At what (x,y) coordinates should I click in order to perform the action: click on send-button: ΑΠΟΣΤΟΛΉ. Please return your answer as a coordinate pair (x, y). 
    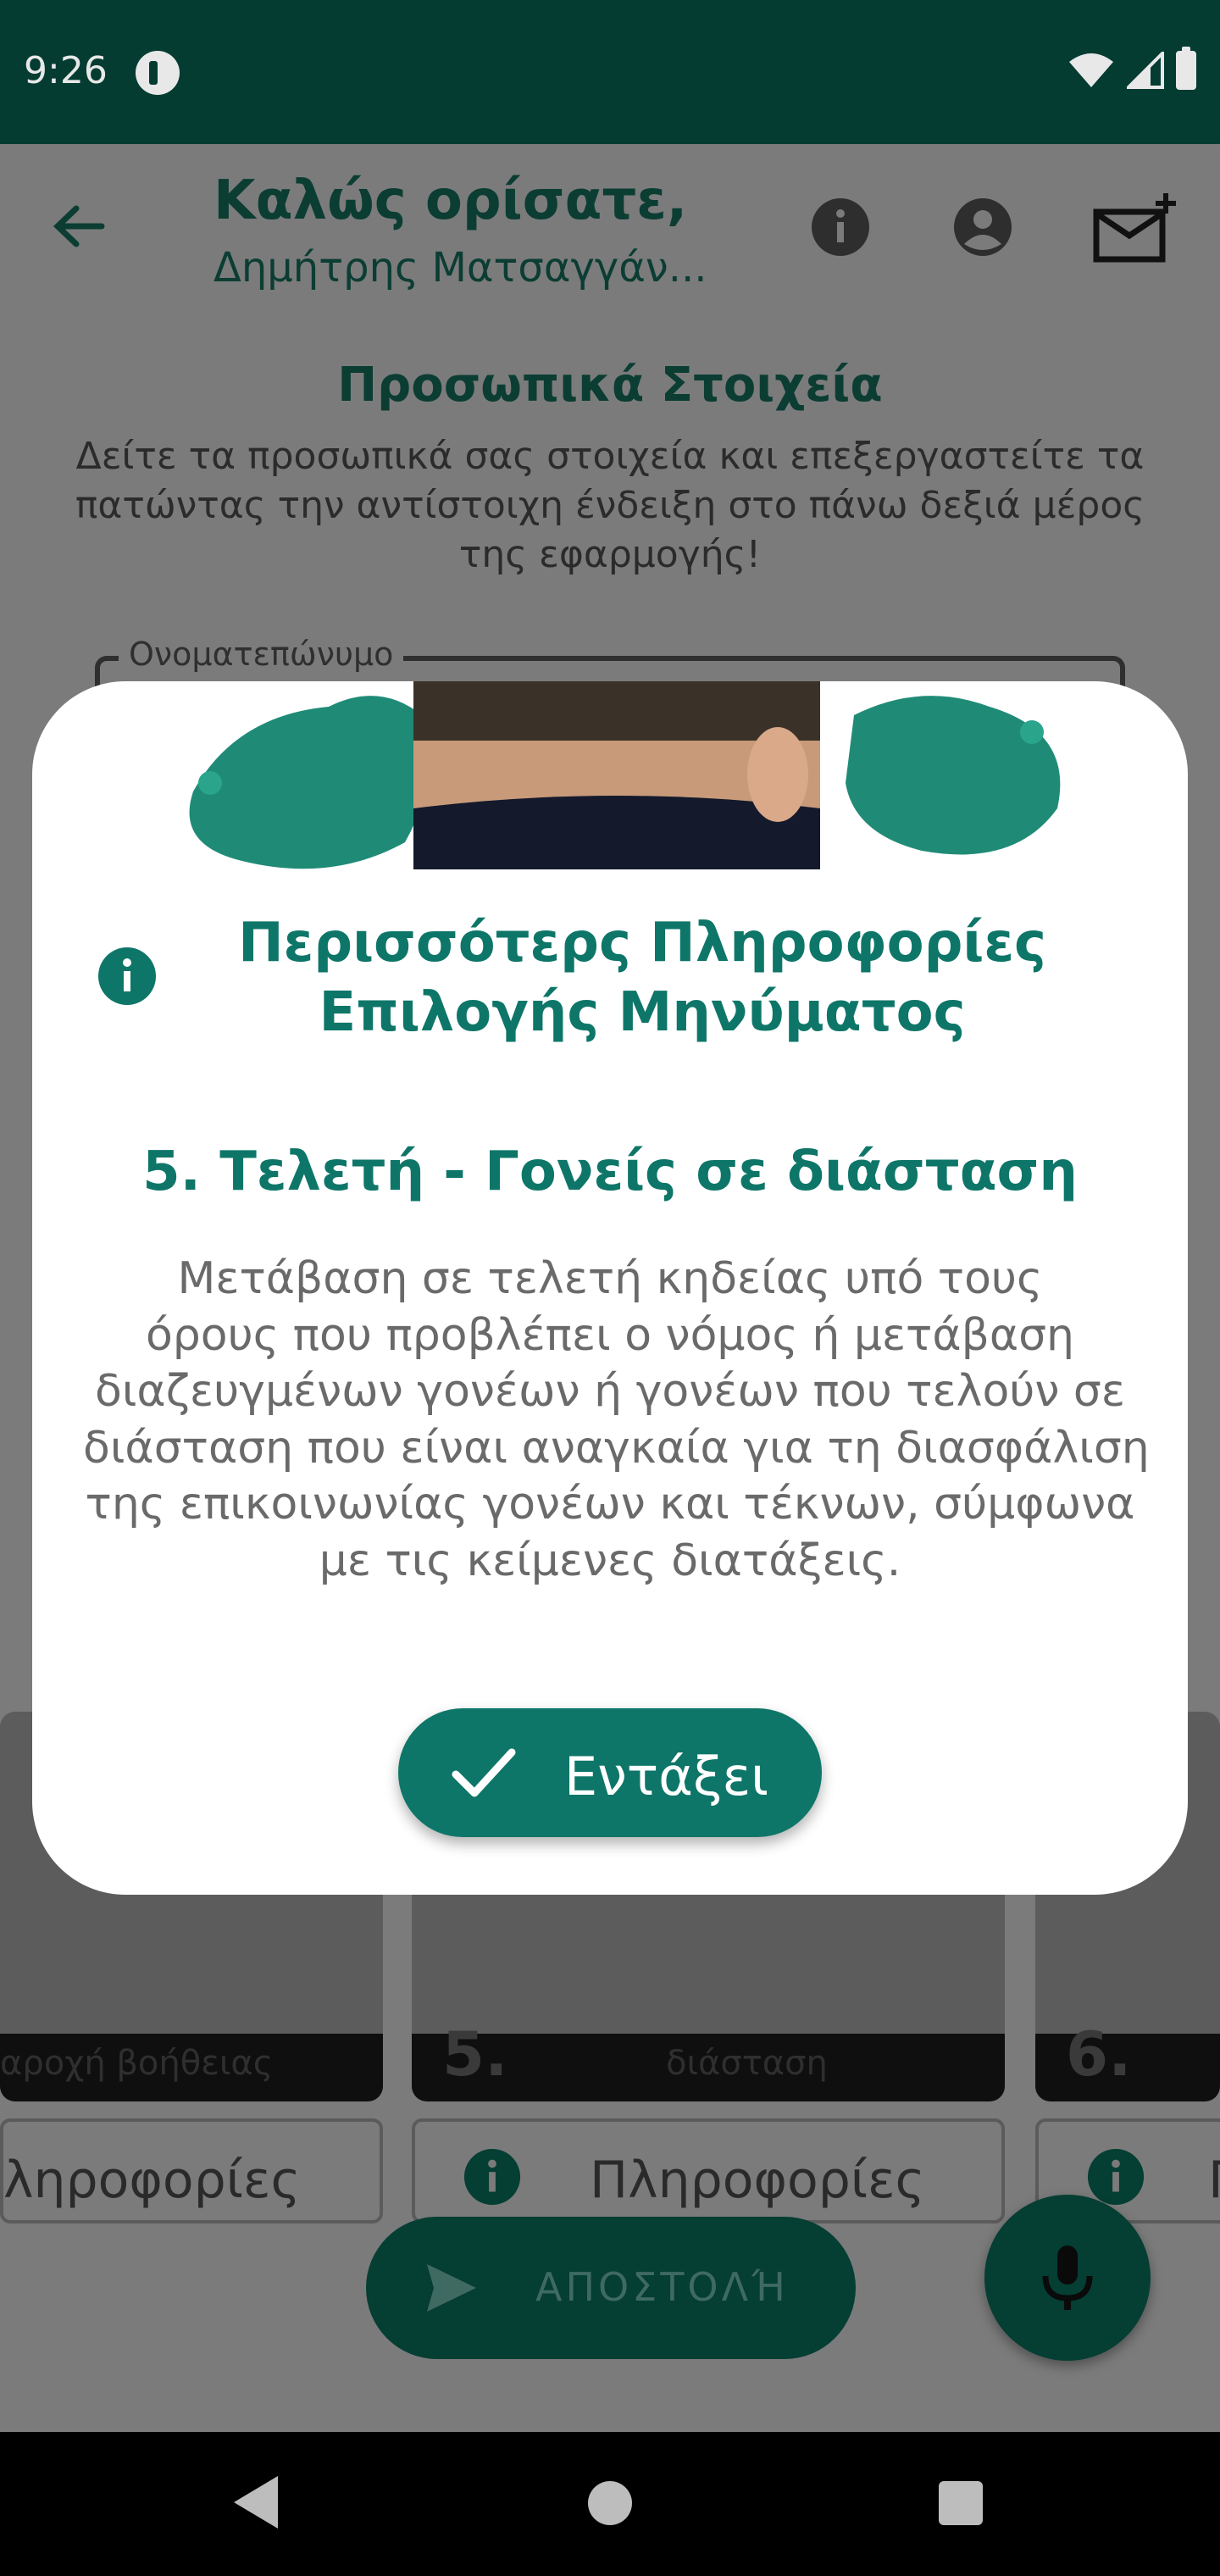
    Looking at the image, I should click on (611, 2288).